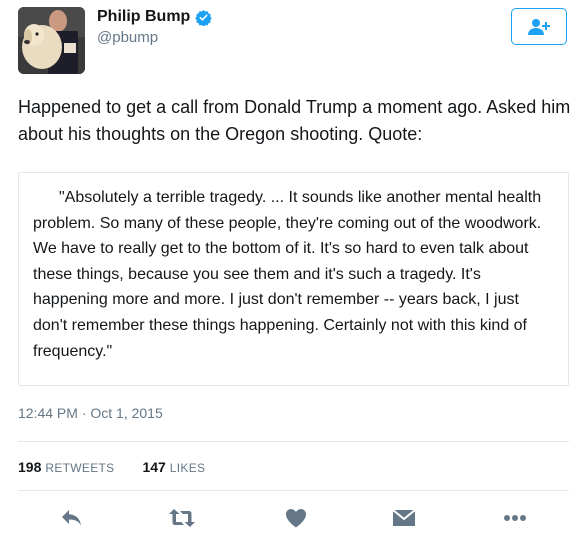  I want to click on like-heart-icon, so click(296, 518).